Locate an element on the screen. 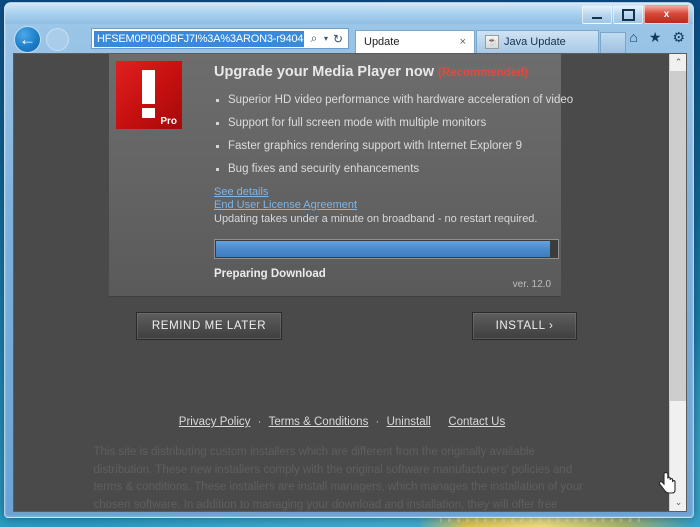 This screenshot has height=527, width=700. refresh-icon: ↻ is located at coordinates (338, 39).